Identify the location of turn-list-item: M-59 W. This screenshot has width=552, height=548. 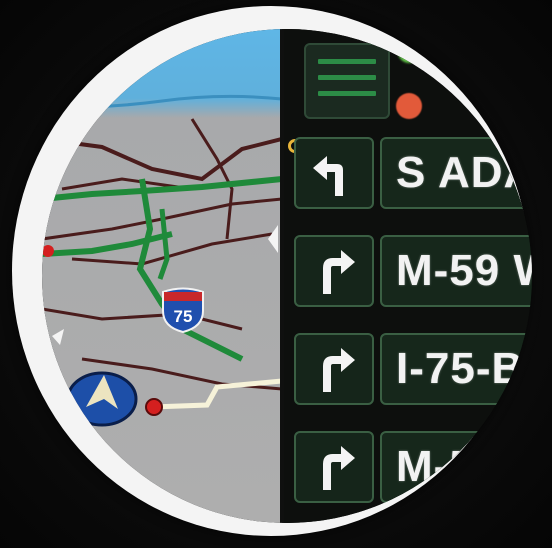
(413, 272).